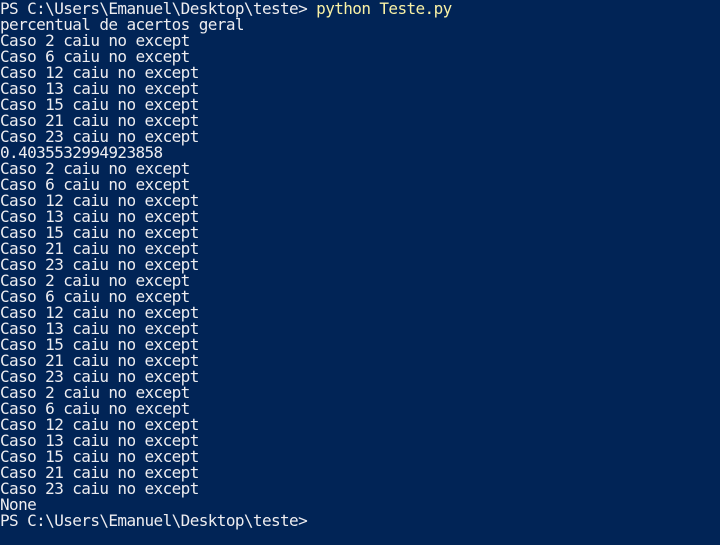 This screenshot has width=720, height=545. I want to click on command-text: python Teste.py, so click(384, 9).